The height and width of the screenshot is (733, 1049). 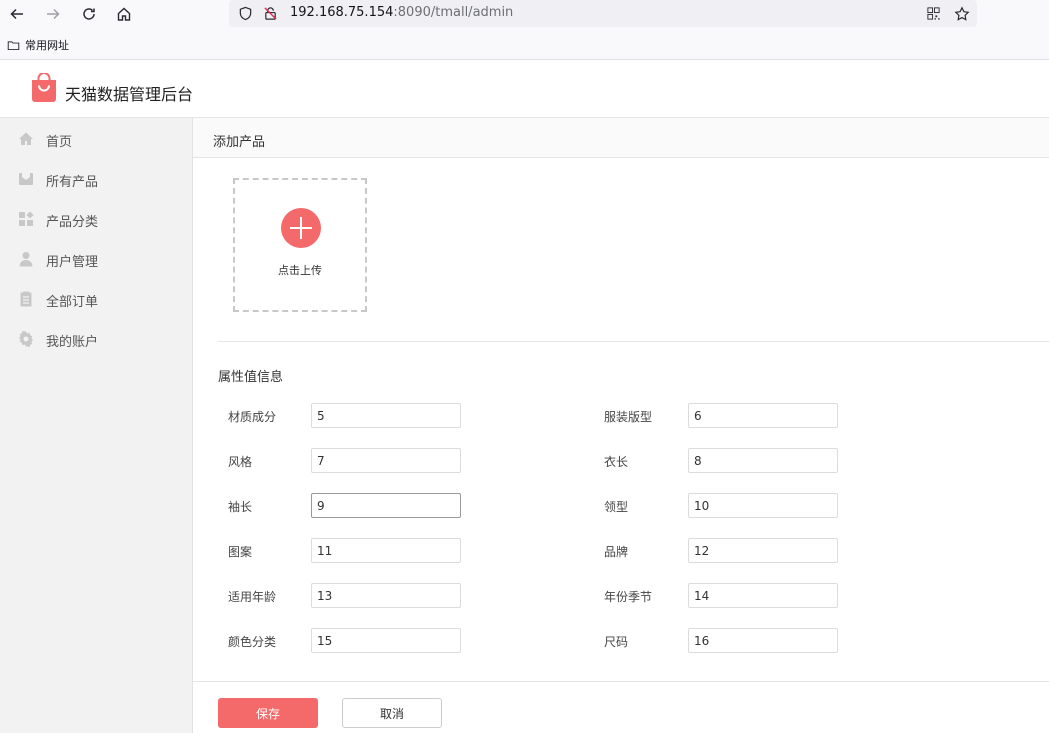 What do you see at coordinates (763, 505) in the screenshot?
I see `collar-input` at bounding box center [763, 505].